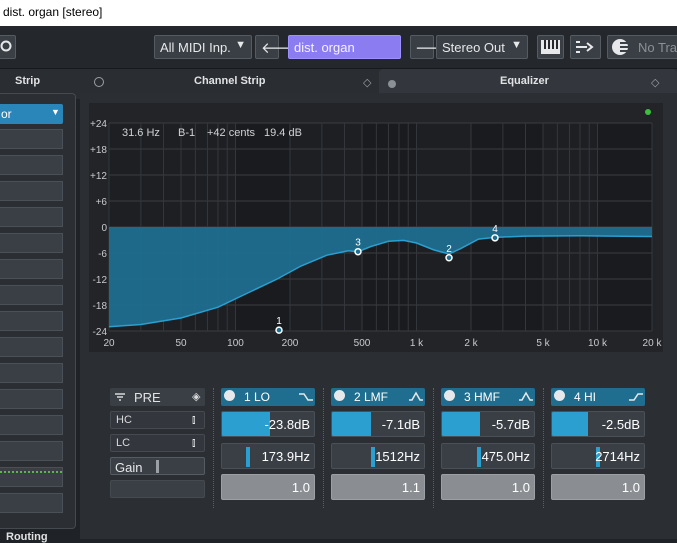 The image size is (677, 543). I want to click on band-name: 4 HI, so click(585, 397).